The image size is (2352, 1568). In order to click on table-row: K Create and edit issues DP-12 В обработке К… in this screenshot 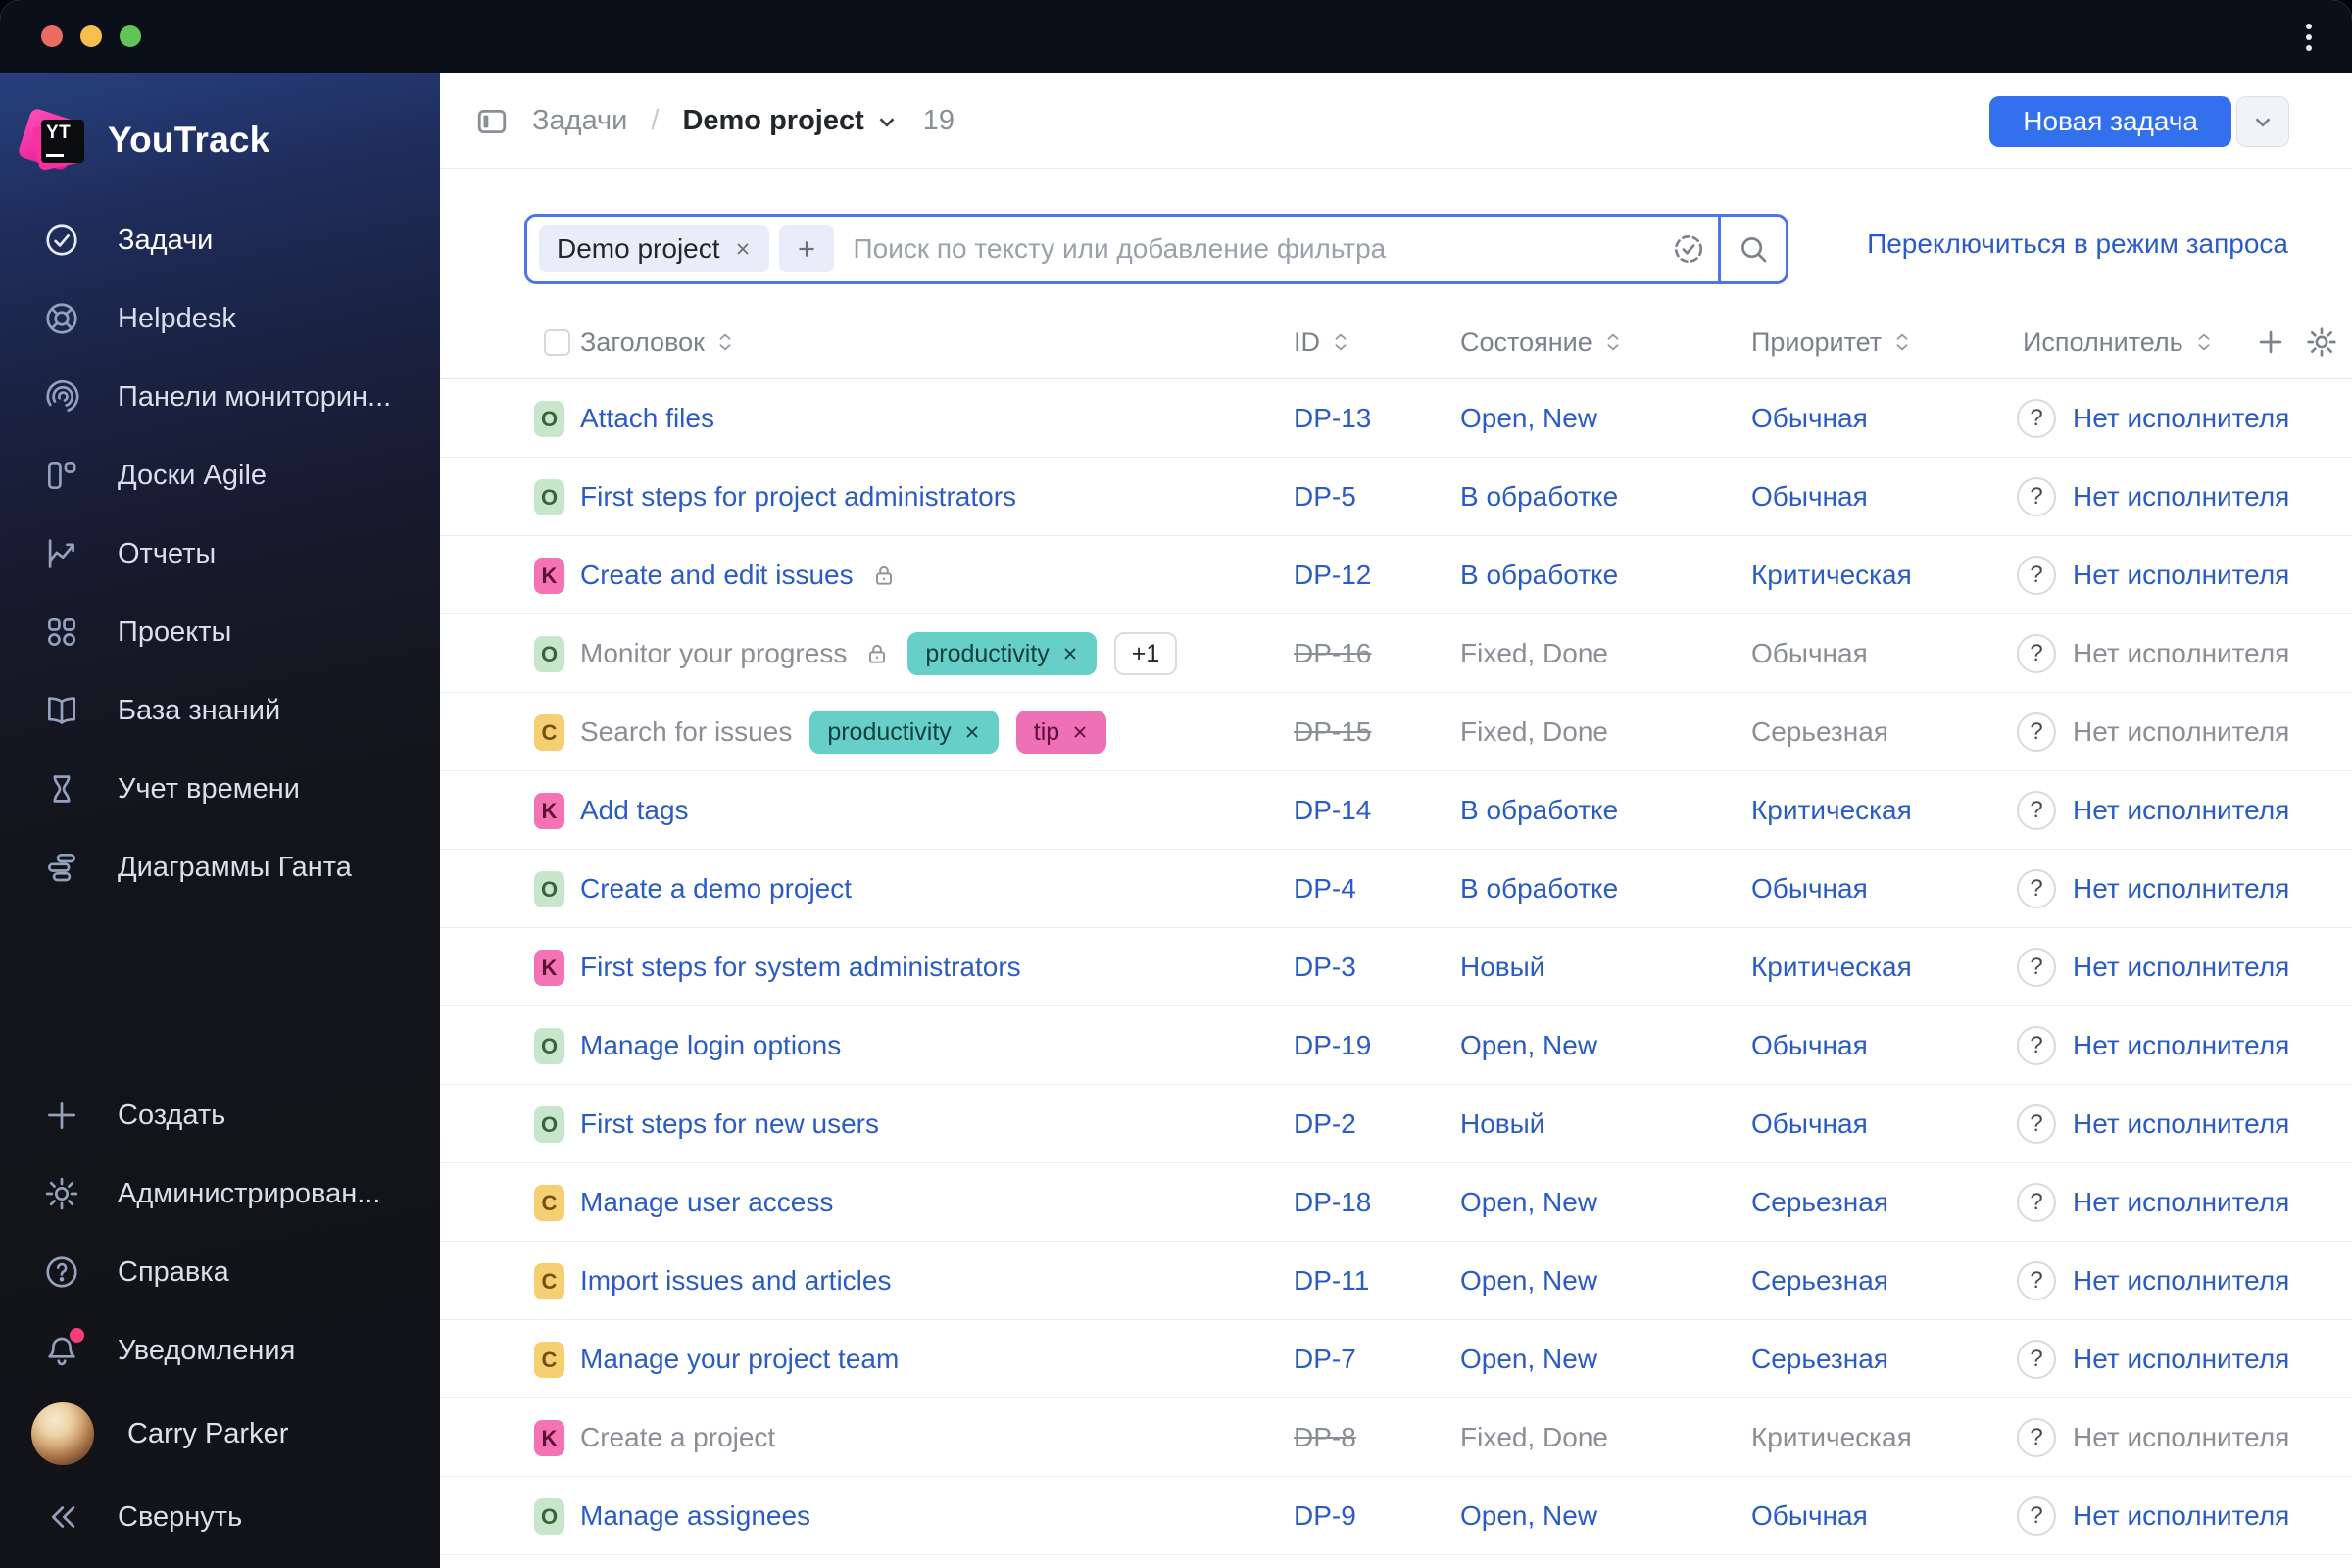, I will do `click(1396, 575)`.